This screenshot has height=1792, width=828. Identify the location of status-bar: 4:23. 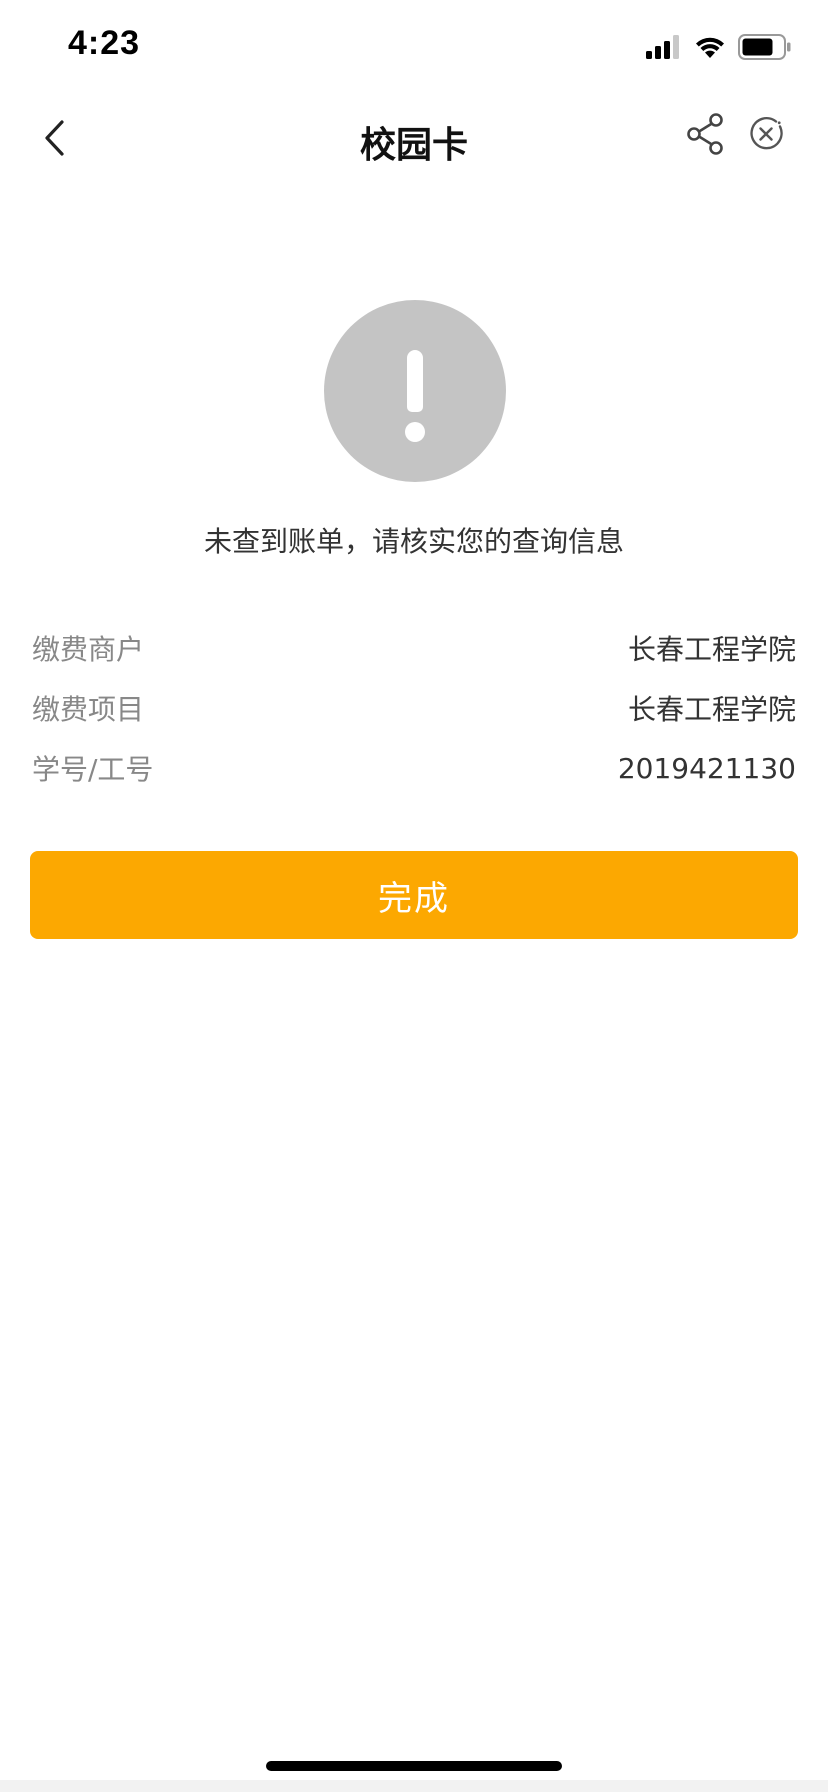
(414, 50).